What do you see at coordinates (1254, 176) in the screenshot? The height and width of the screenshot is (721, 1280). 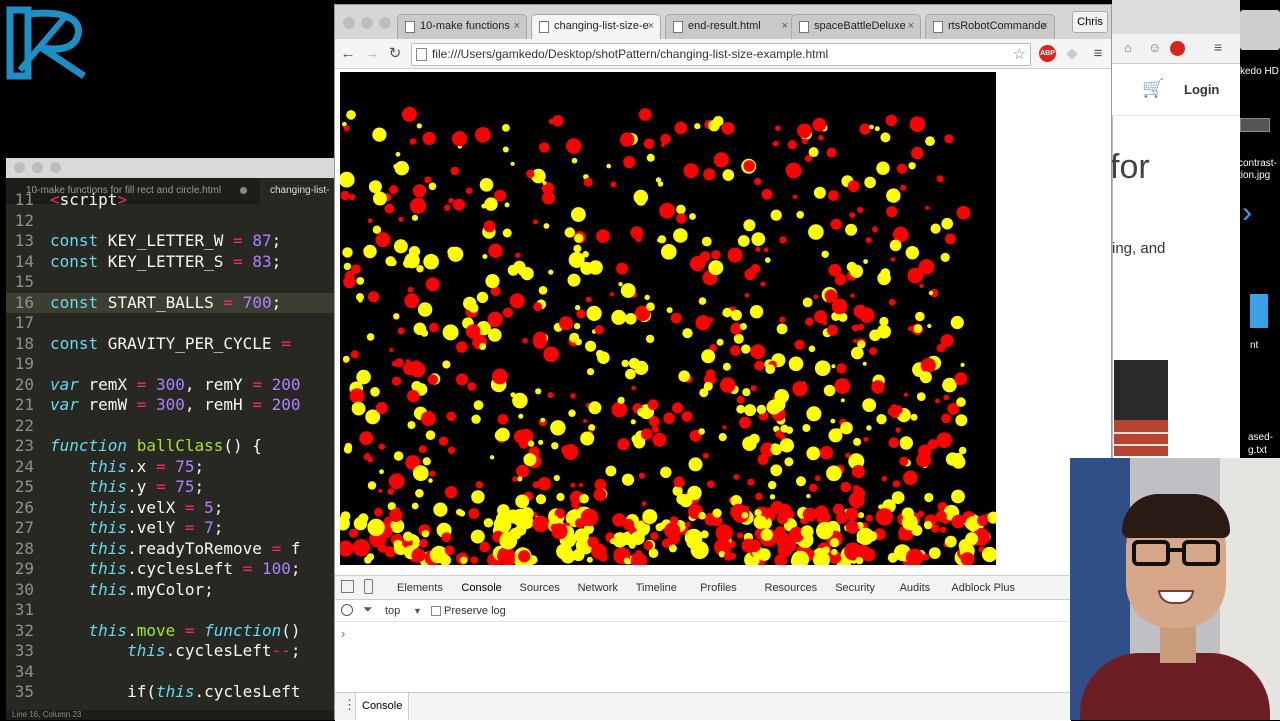 I see `desktop-icon-label: tion.jpg` at bounding box center [1254, 176].